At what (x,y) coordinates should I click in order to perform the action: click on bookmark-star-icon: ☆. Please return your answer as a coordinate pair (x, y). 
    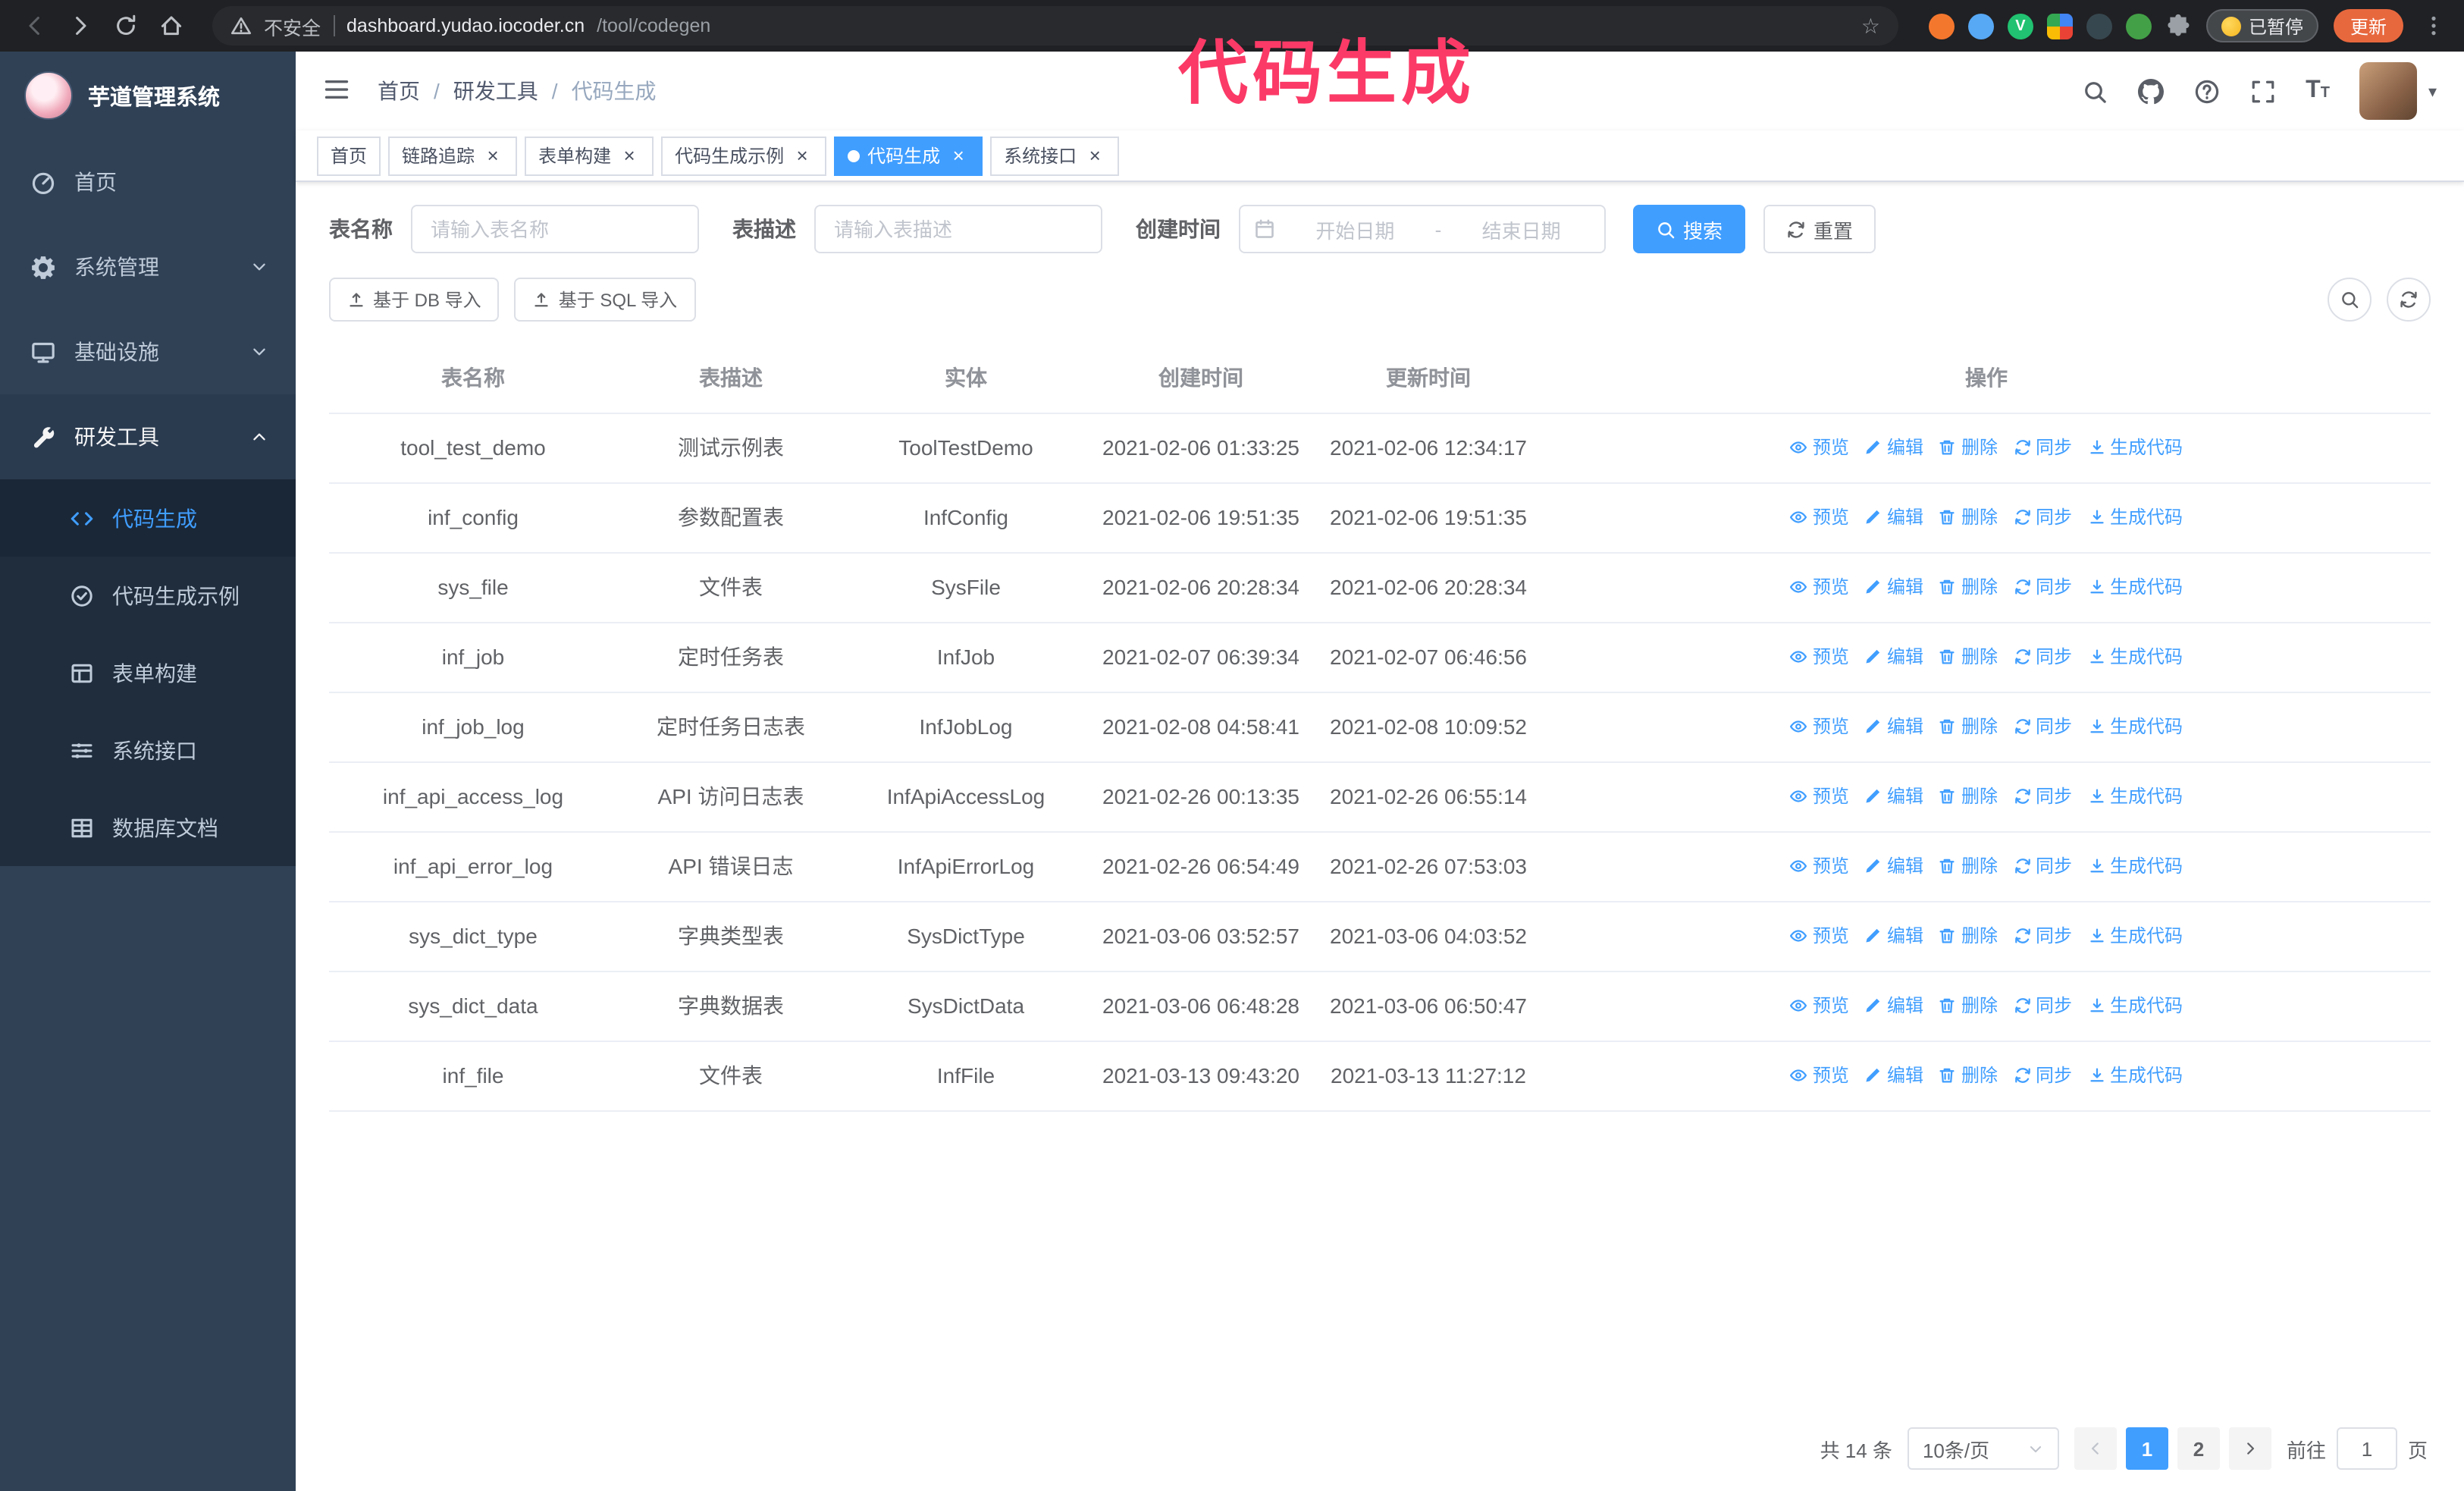
    Looking at the image, I should click on (1870, 26).